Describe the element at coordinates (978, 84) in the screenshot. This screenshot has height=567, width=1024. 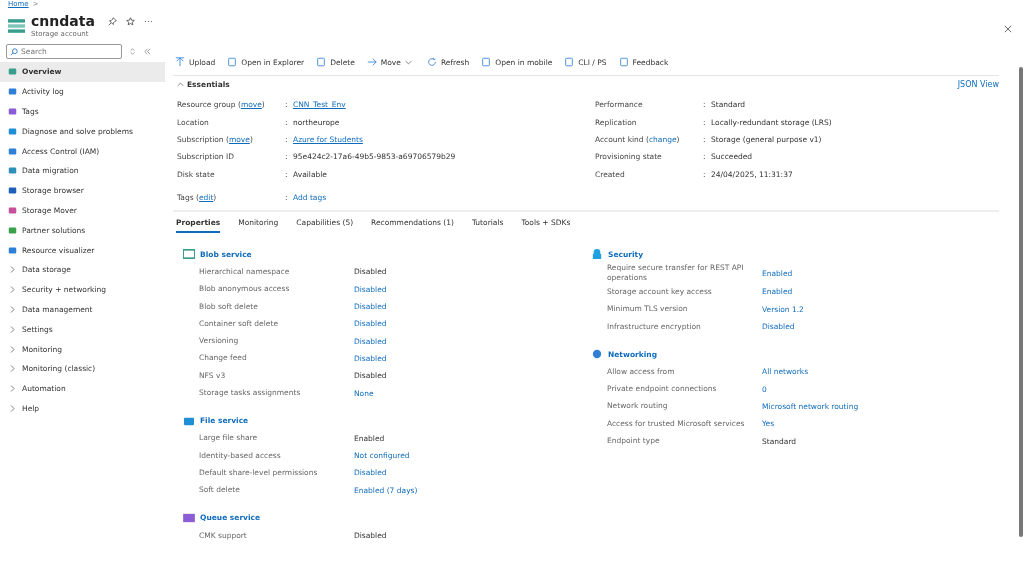
I see `json-view-link: JSON View` at that location.